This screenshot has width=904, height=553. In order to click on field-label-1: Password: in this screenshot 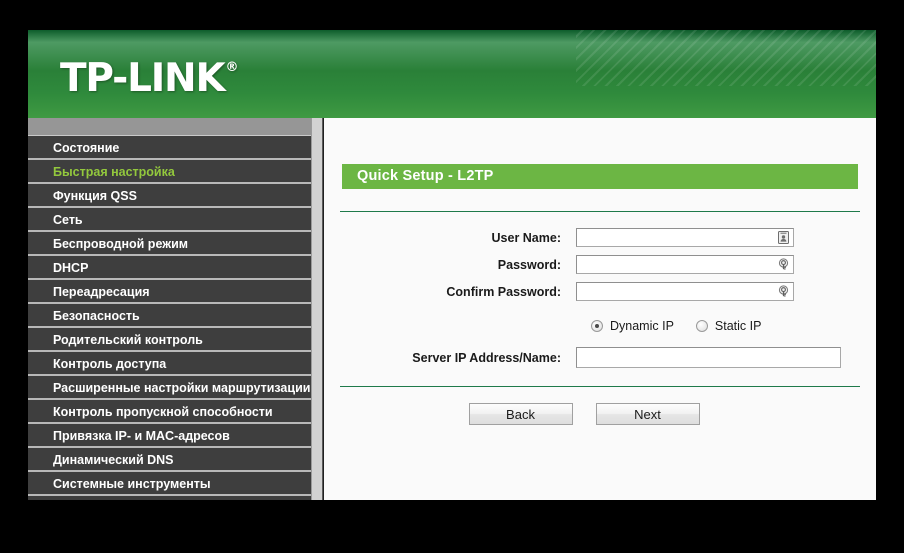, I will do `click(529, 264)`.